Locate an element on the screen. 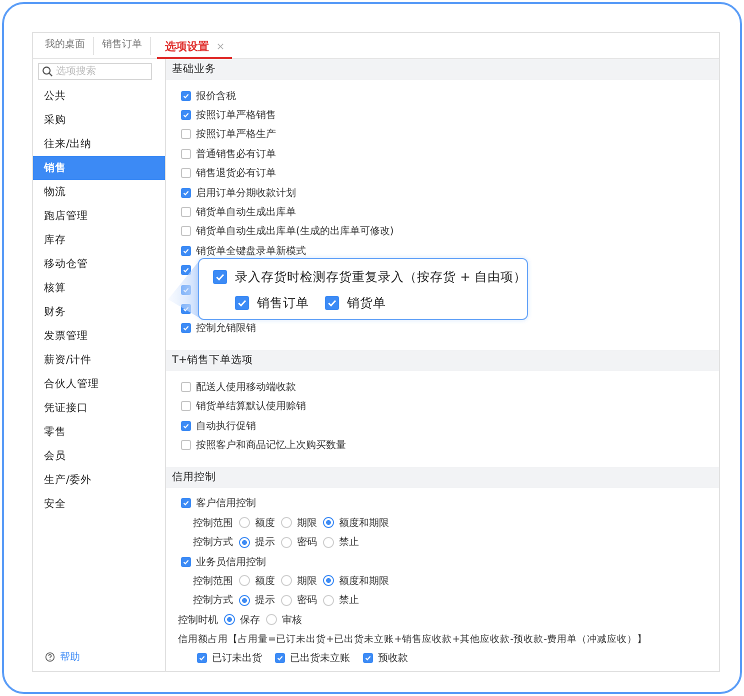 The width and height of the screenshot is (744, 696). sidebar-item: 会员 is located at coordinates (99, 456).